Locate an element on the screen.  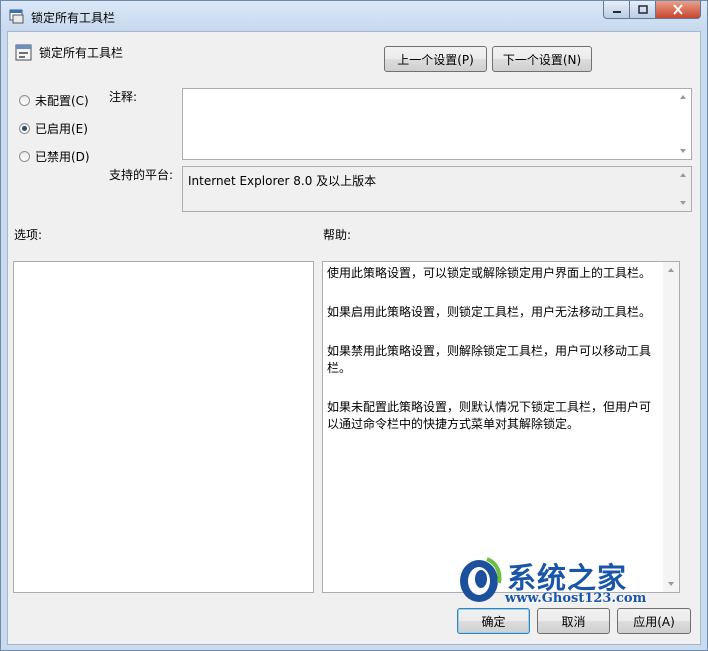
radio-not-configured: 未配置(C) is located at coordinates (54, 100).